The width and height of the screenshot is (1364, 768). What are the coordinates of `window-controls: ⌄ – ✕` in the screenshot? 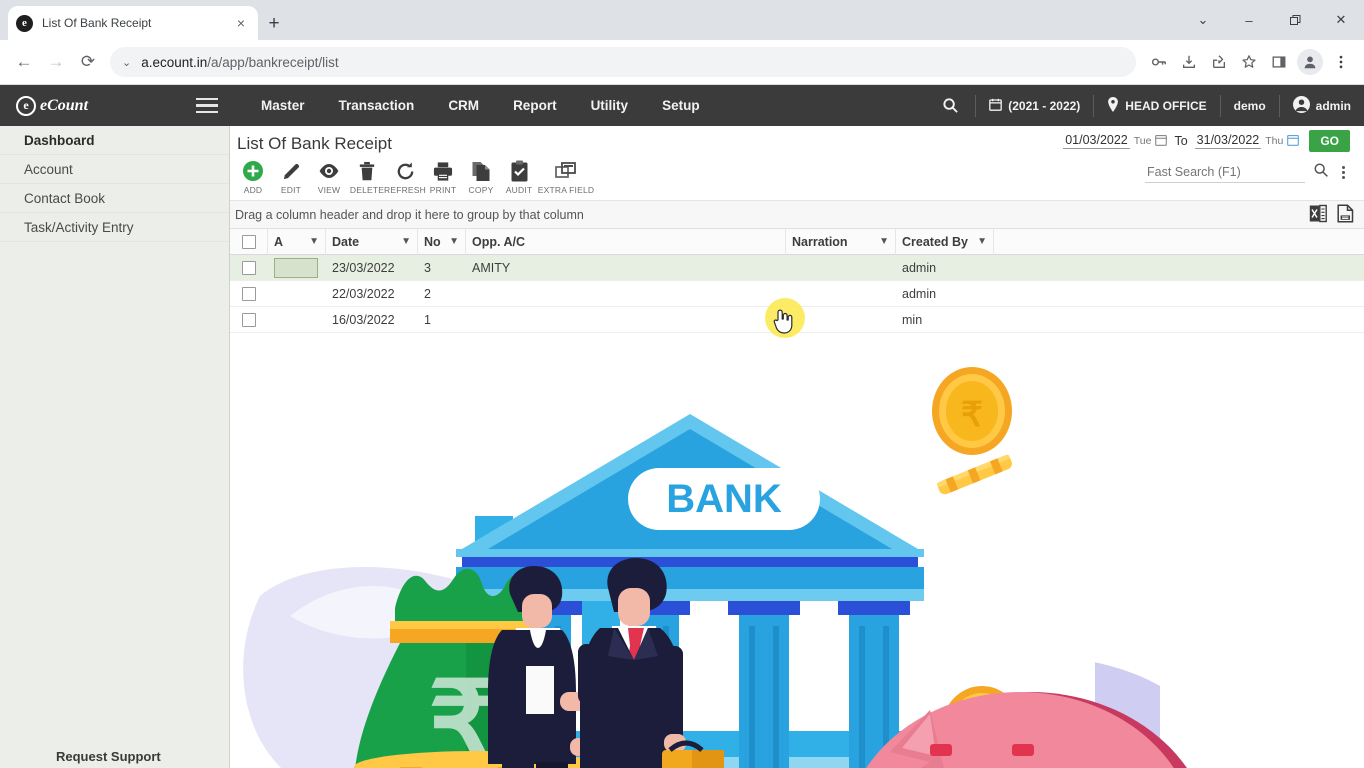 It's located at (1272, 20).